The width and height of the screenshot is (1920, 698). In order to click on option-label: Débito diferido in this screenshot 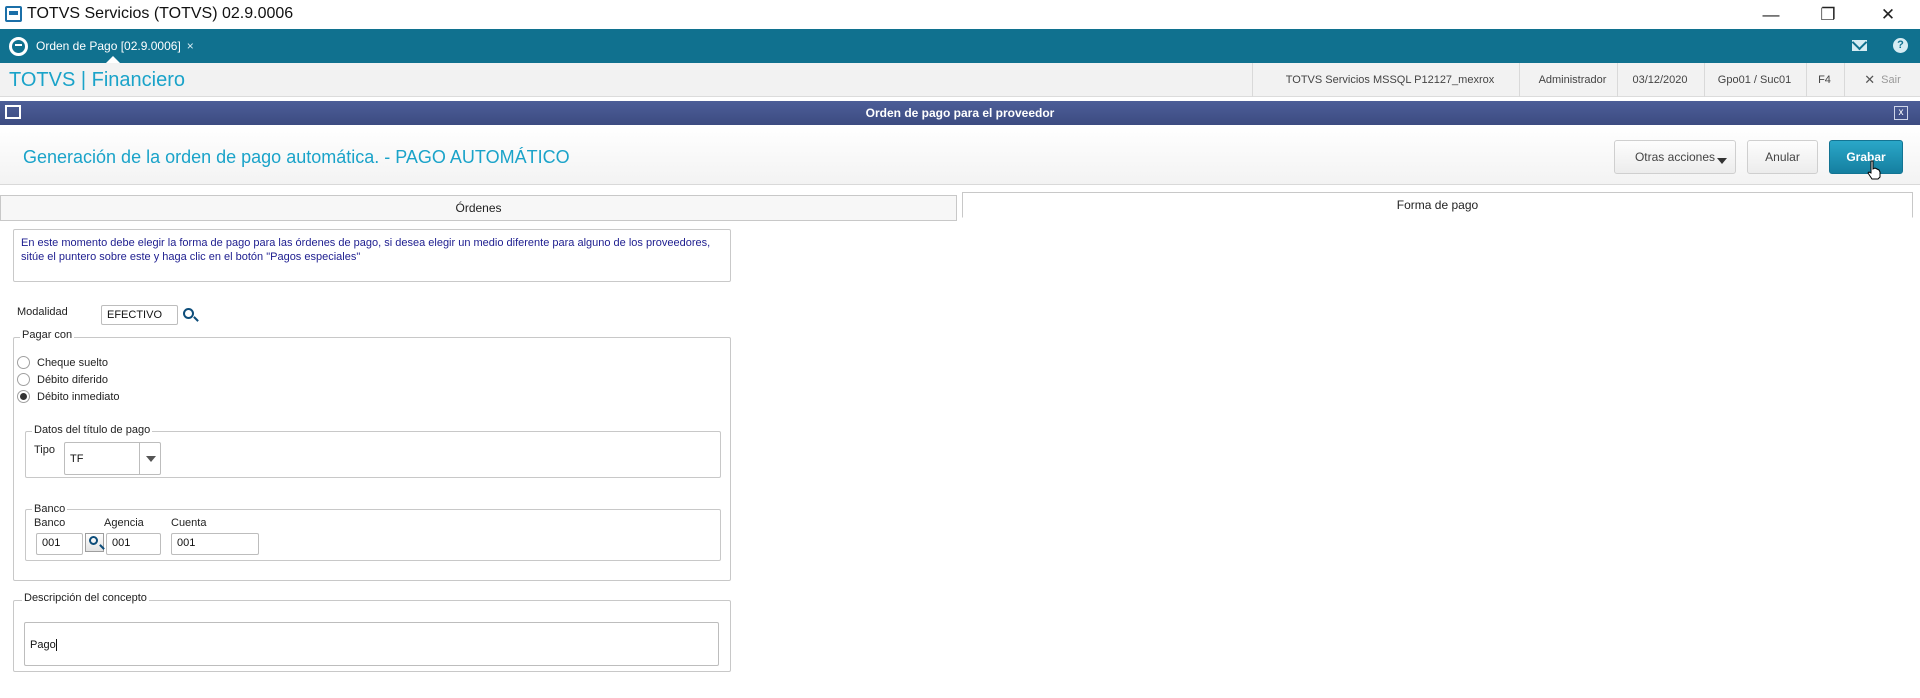, I will do `click(72, 380)`.